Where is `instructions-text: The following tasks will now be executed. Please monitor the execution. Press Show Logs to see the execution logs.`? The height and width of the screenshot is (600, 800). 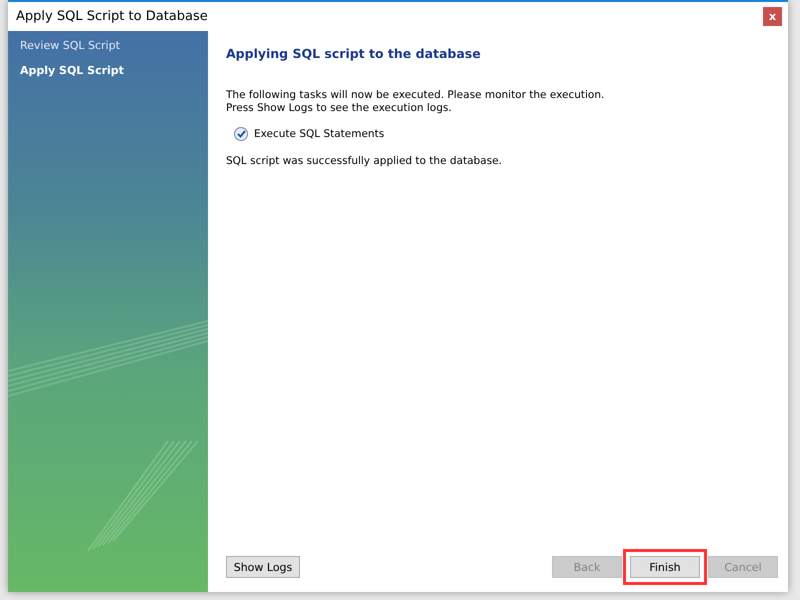
instructions-text: The following tasks will now be executed. Please monitor the execution. Press Show Logs to see the execution logs. is located at coordinates (416, 102).